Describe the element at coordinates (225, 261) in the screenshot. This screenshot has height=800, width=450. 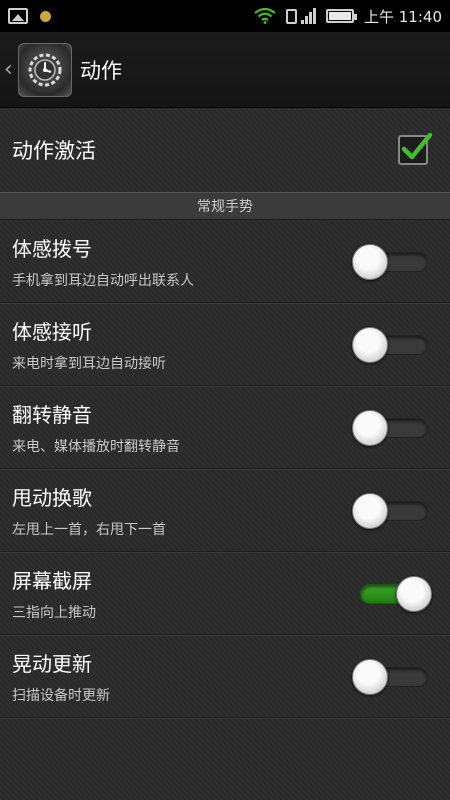
I see `list-item-motion-dial: 体感拨号 手机拿到耳边自动呼出联系人` at that location.